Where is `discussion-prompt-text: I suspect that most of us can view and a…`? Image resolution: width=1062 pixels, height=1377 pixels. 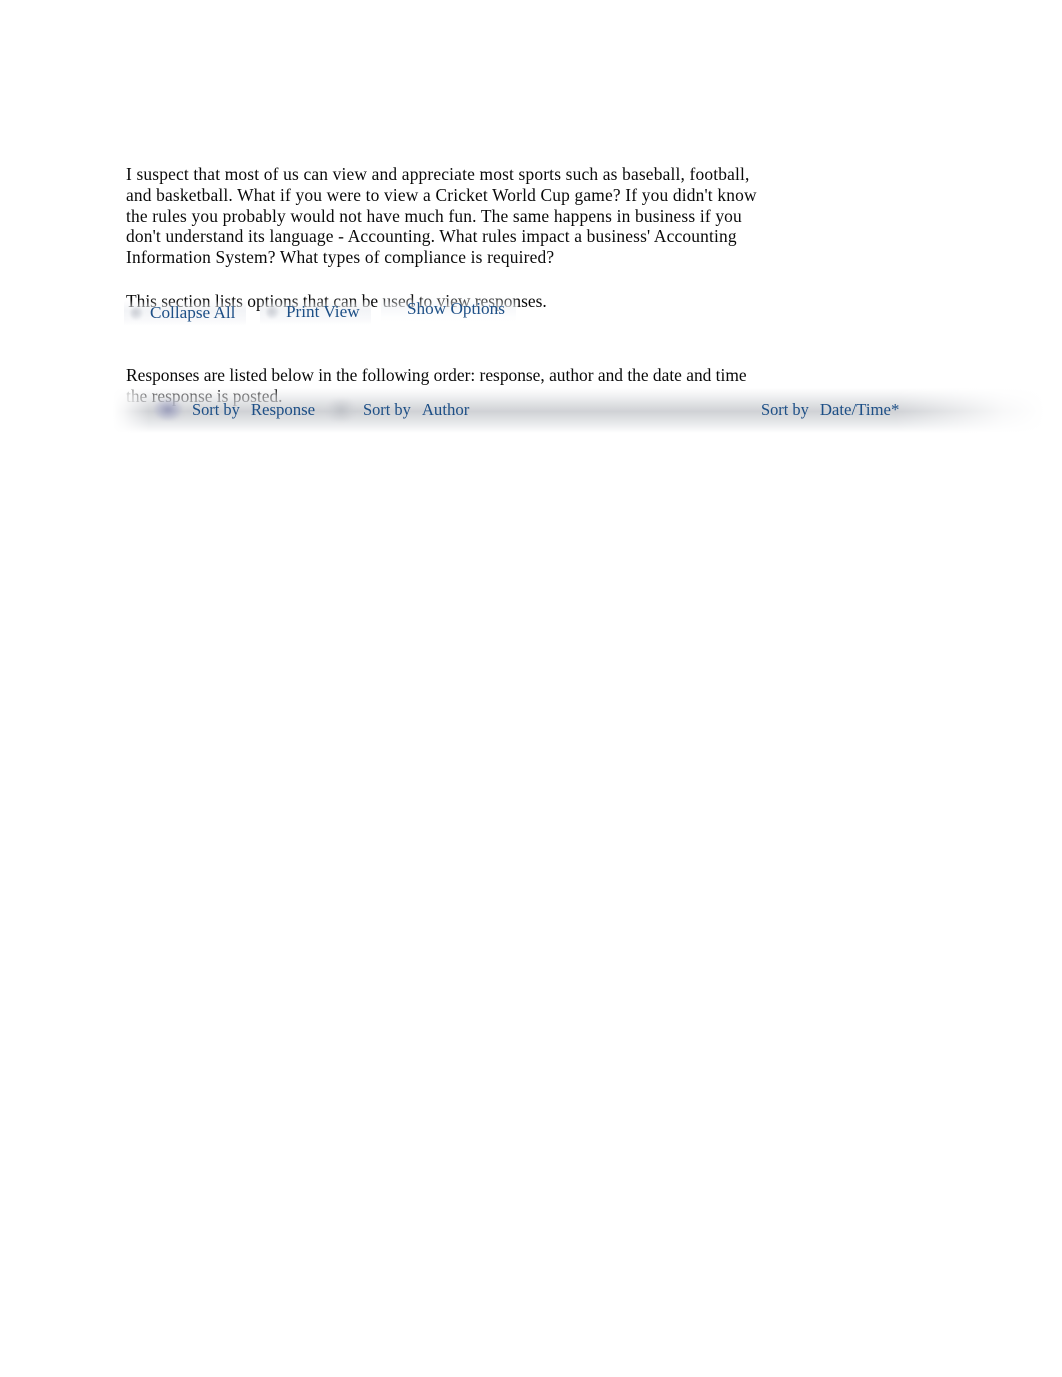
discussion-prompt-text: I suspect that most of us can view and a… is located at coordinates (441, 215).